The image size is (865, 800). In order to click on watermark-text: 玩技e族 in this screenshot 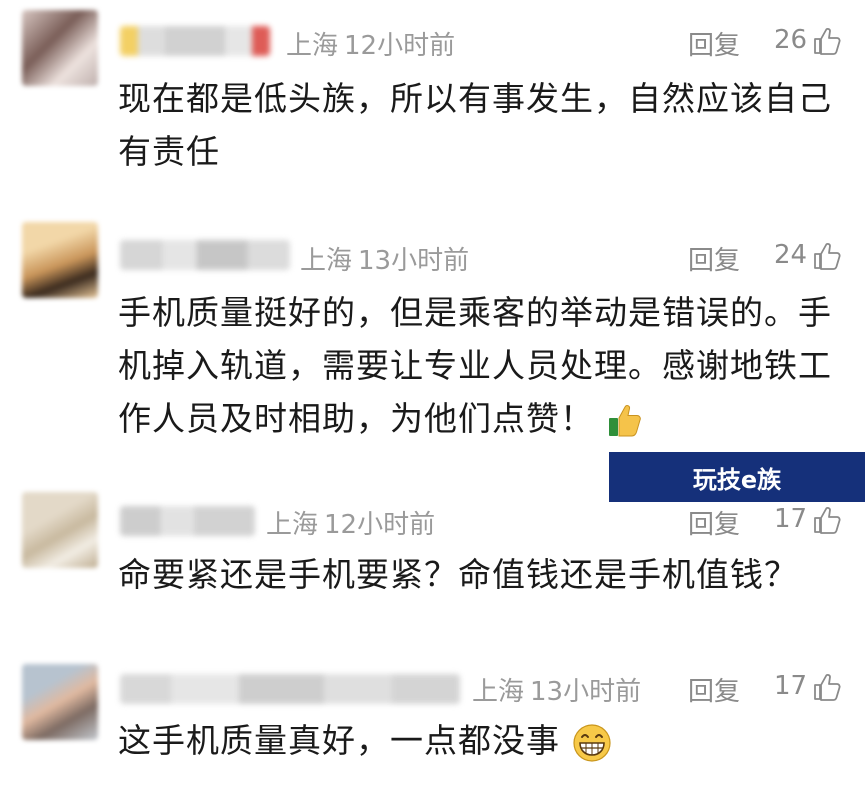, I will do `click(737, 479)`.